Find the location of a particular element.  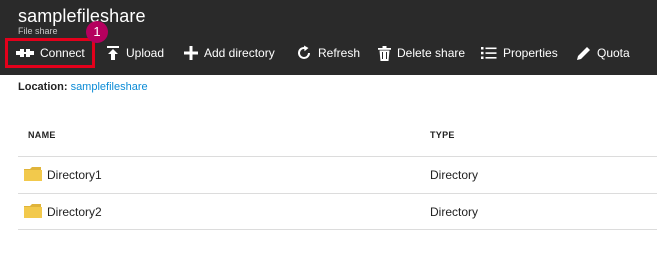

upload-label: Upload is located at coordinates (145, 53).